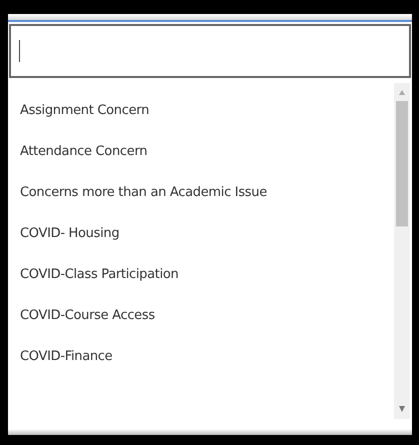  Describe the element at coordinates (210, 51) in the screenshot. I see `search-field` at that location.